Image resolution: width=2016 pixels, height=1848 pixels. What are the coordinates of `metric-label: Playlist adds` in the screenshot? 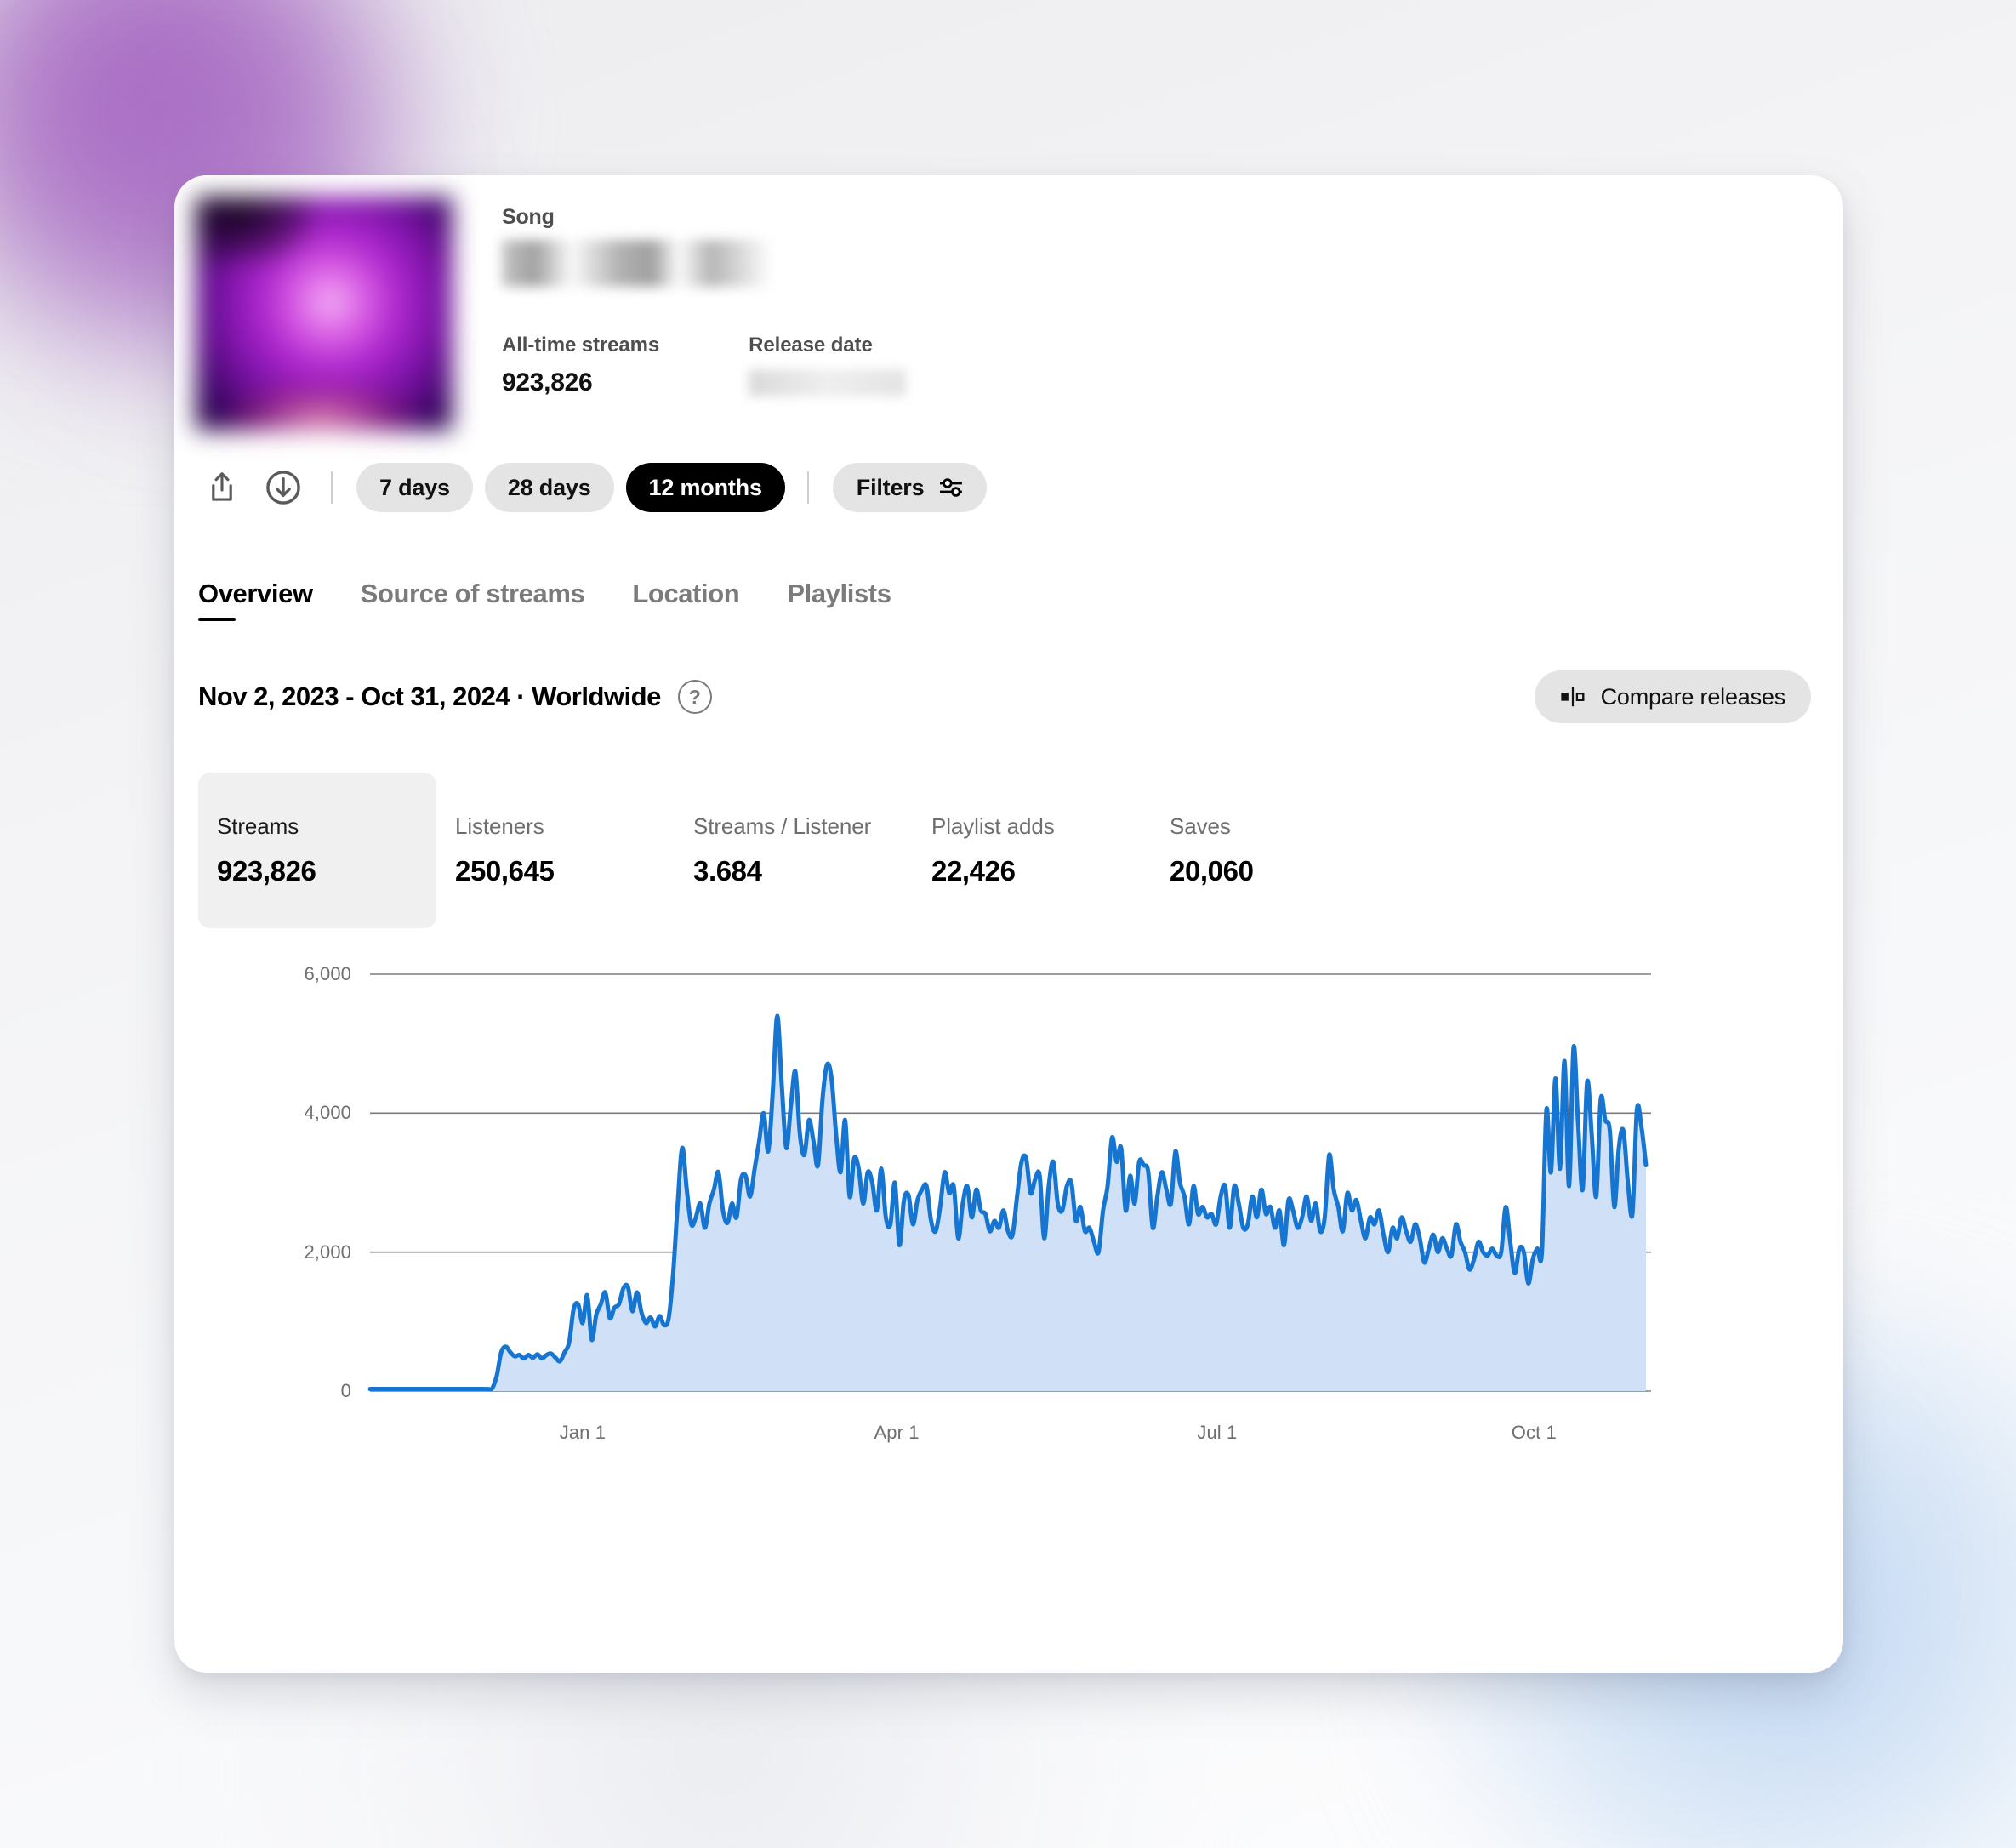 It's located at (993, 826).